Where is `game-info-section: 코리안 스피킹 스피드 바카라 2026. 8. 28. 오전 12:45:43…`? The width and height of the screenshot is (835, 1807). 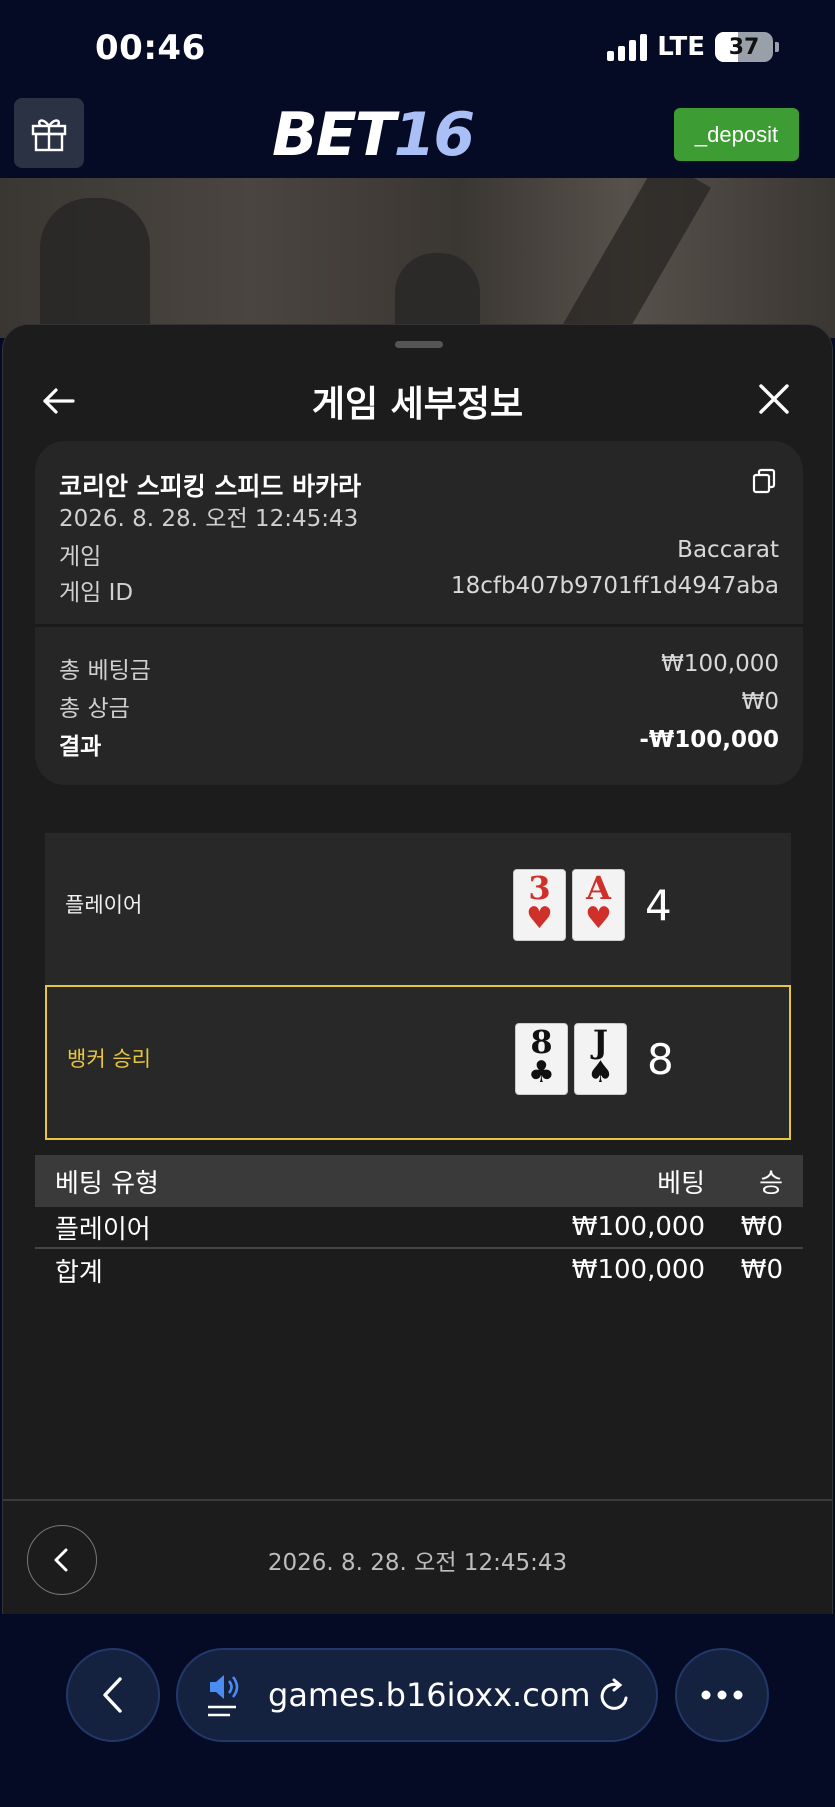 game-info-section: 코리안 스피킹 스피드 바카라 2026. 8. 28. 오전 12:45:43… is located at coordinates (419, 534).